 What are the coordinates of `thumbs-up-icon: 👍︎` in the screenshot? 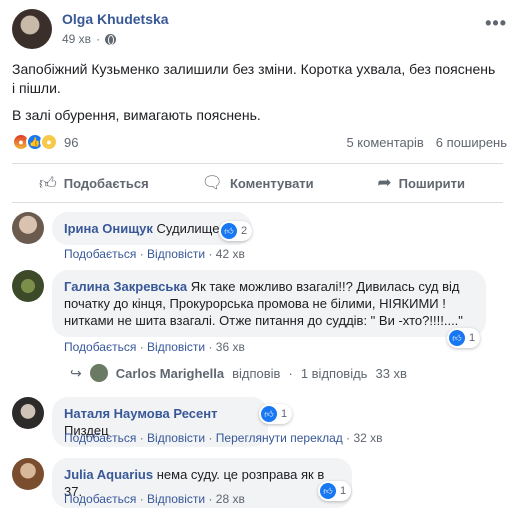 It's located at (47, 183).